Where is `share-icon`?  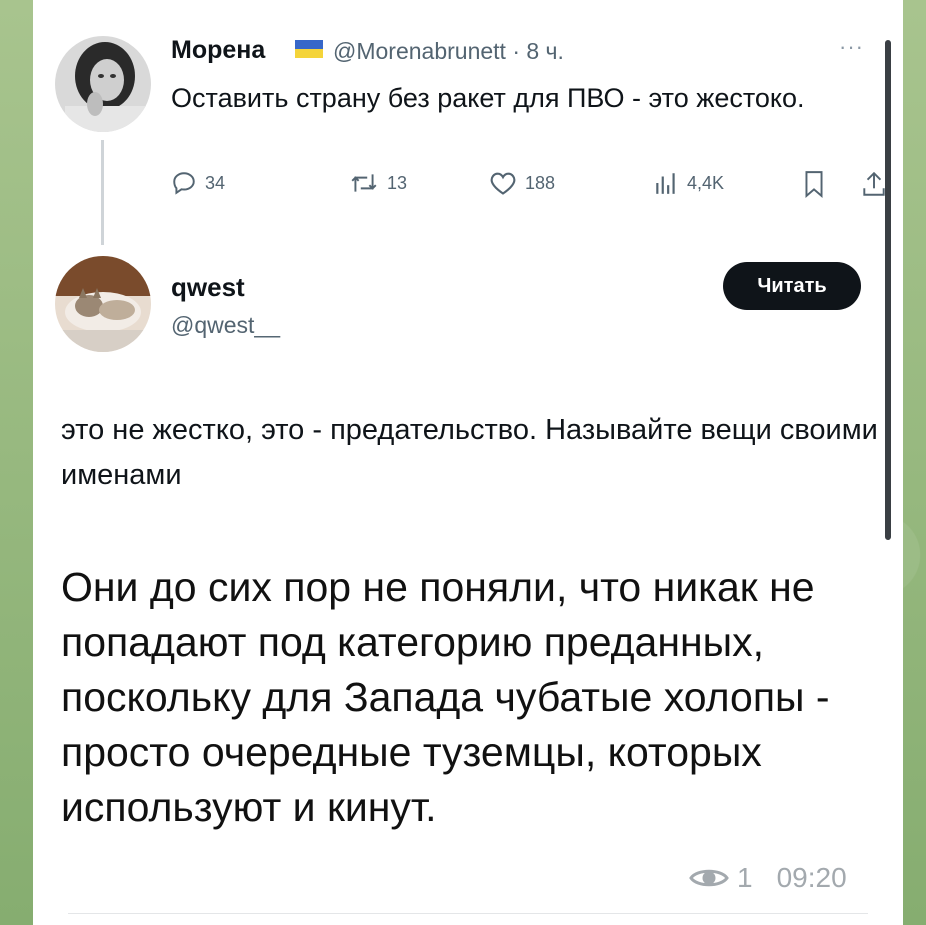 share-icon is located at coordinates (874, 183).